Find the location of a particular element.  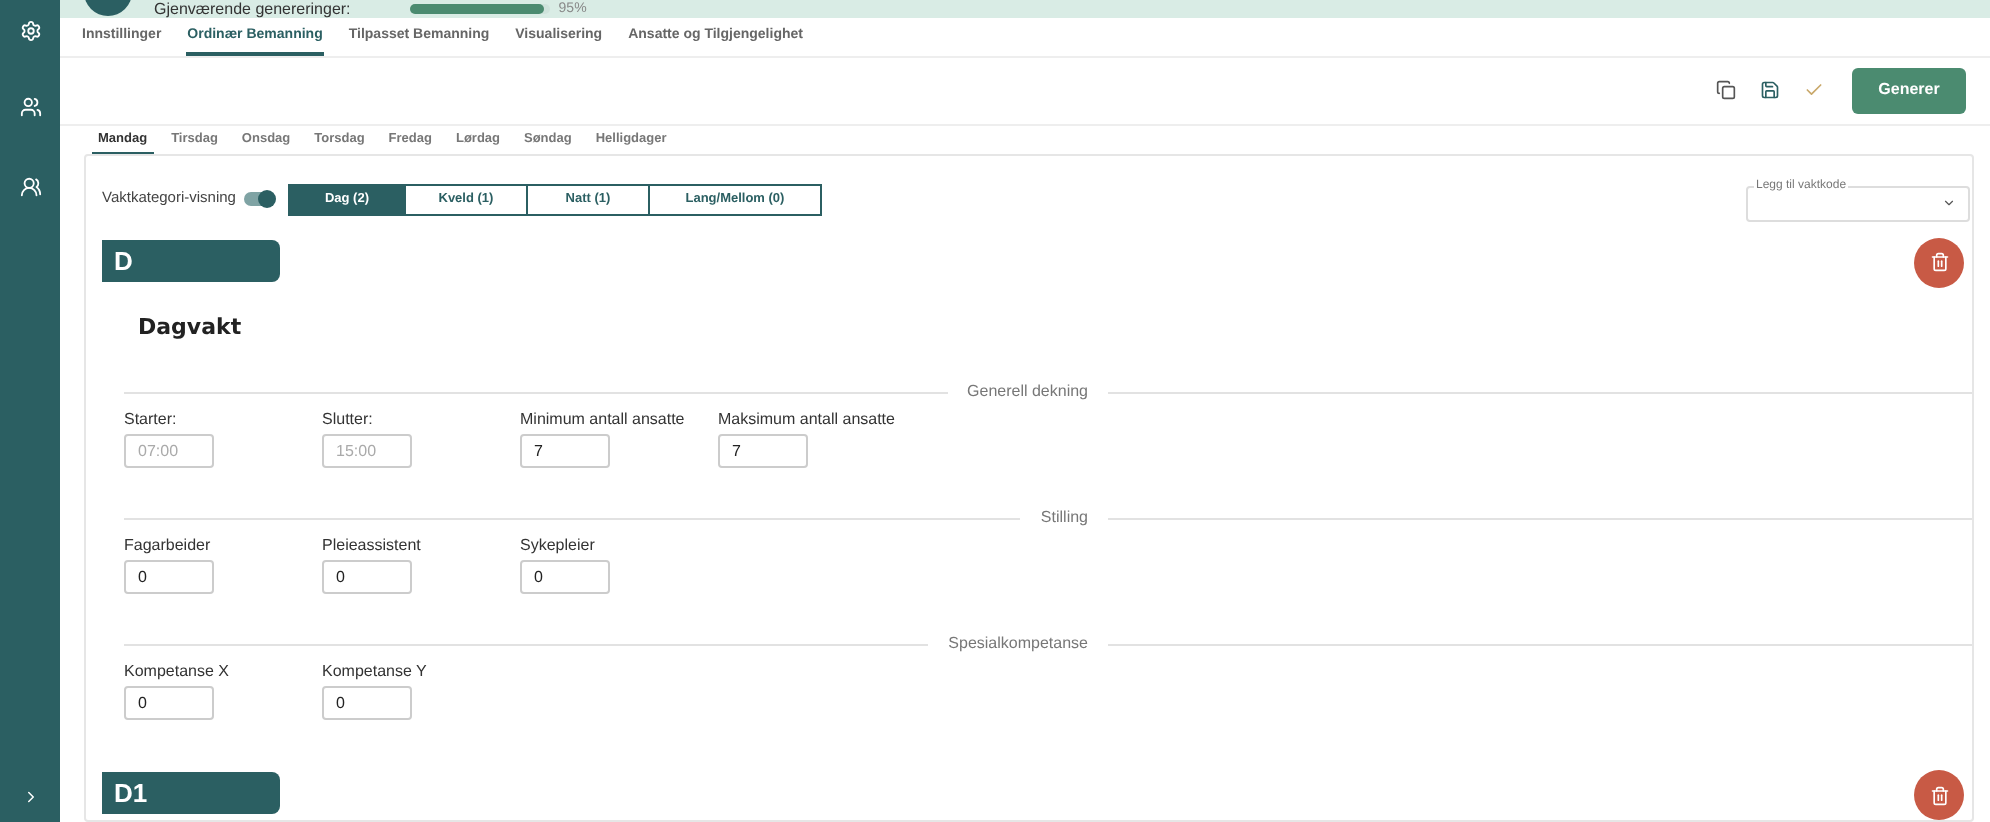

section-title: Stilling is located at coordinates (1064, 518).